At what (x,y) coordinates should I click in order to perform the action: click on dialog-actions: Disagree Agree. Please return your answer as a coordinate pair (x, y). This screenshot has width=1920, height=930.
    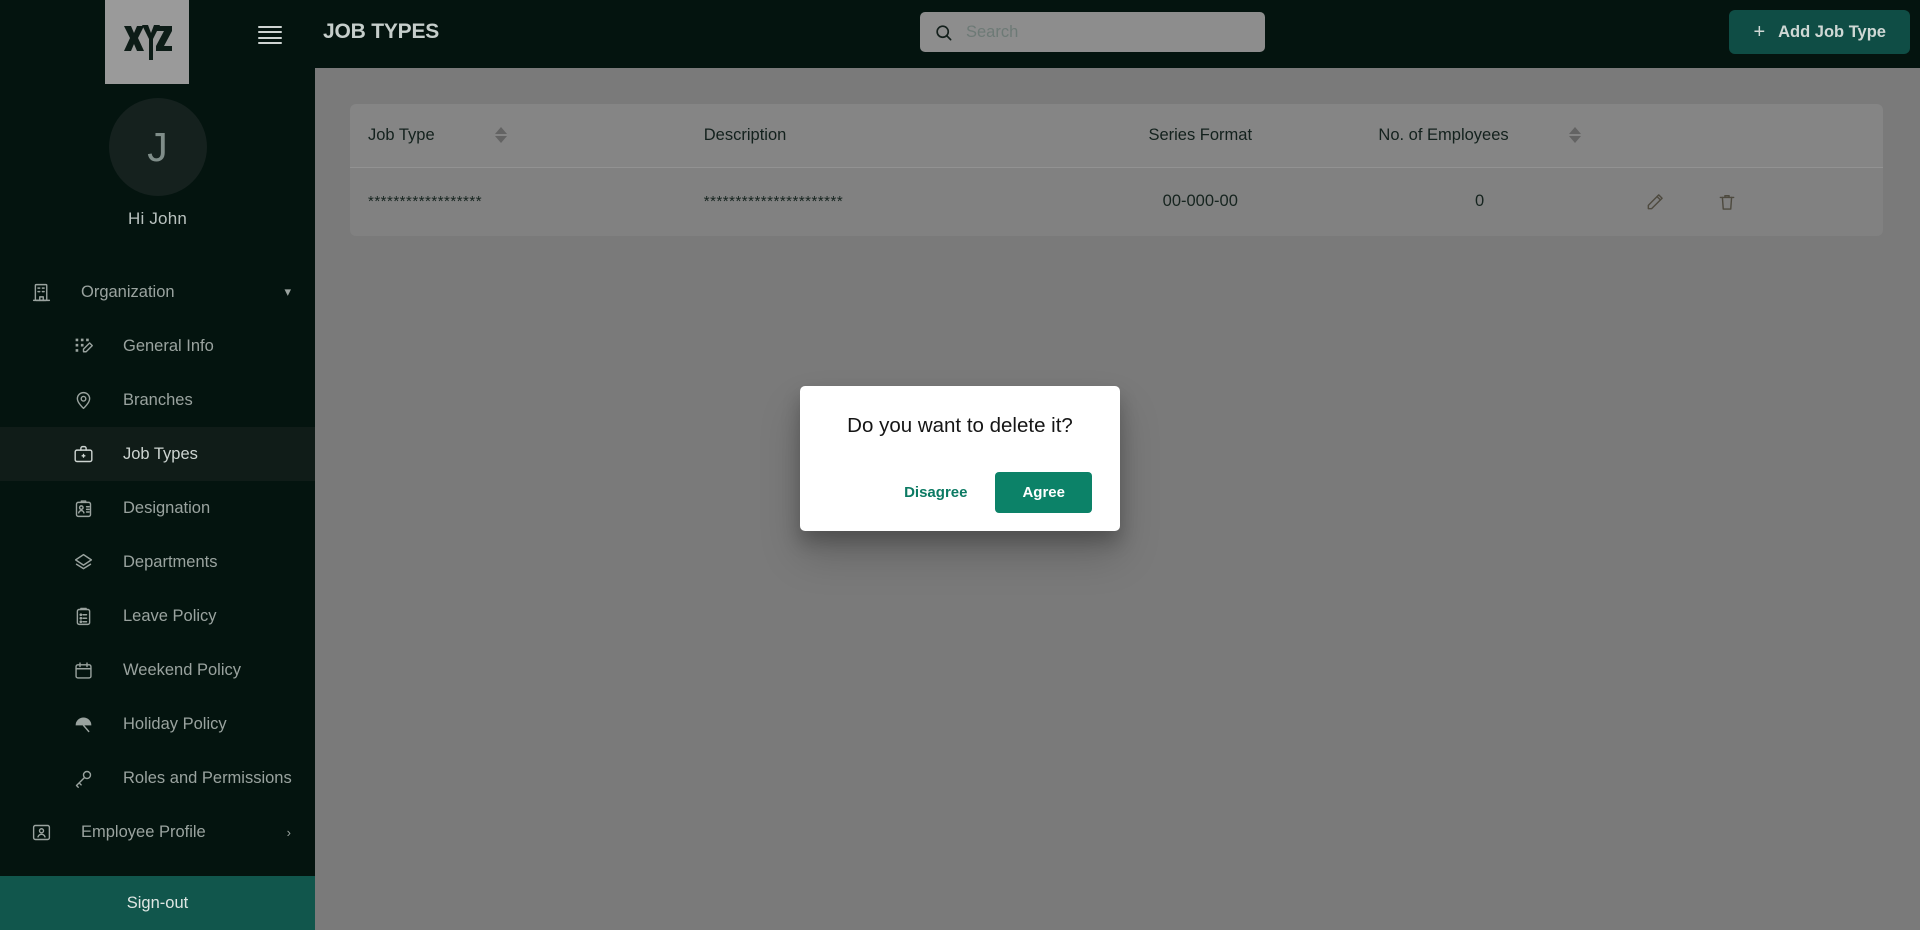
    Looking at the image, I should click on (960, 492).